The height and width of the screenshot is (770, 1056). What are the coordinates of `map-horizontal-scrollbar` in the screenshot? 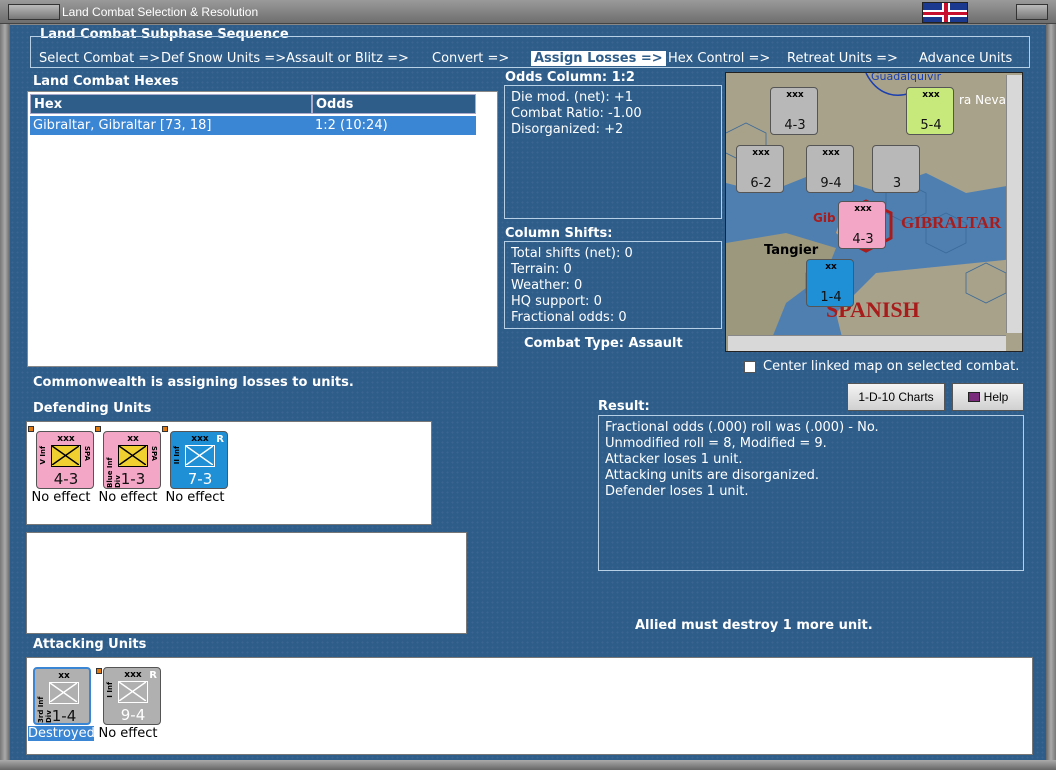 It's located at (867, 343).